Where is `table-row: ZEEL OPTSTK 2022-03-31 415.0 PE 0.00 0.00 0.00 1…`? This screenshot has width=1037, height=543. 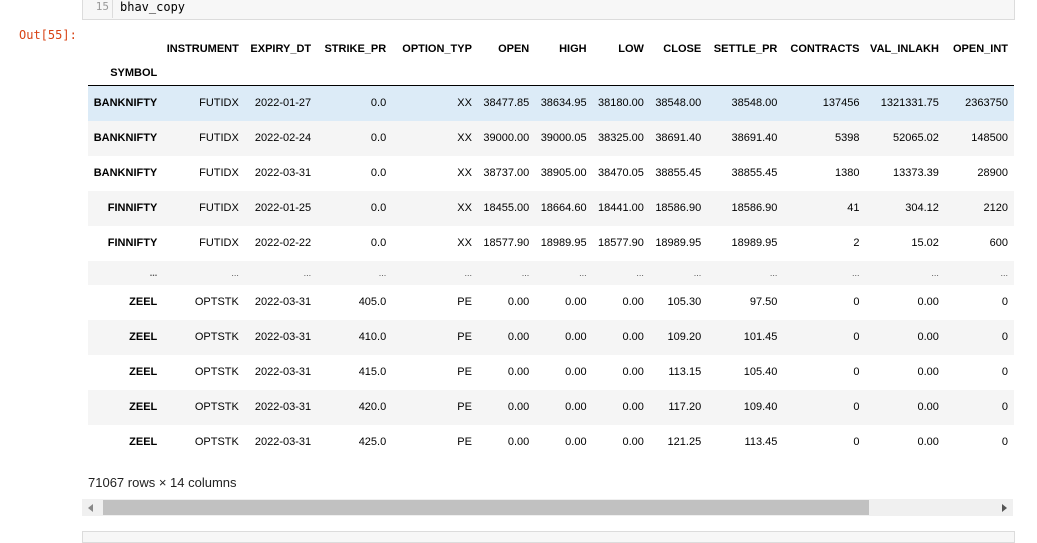 table-row: ZEEL OPTSTK 2022-03-31 415.0 PE 0.00 0.00 0.00 1… is located at coordinates (551, 372).